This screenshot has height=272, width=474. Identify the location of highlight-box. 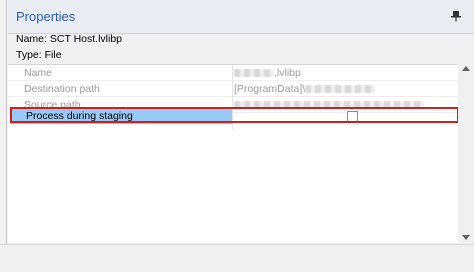
(234, 115).